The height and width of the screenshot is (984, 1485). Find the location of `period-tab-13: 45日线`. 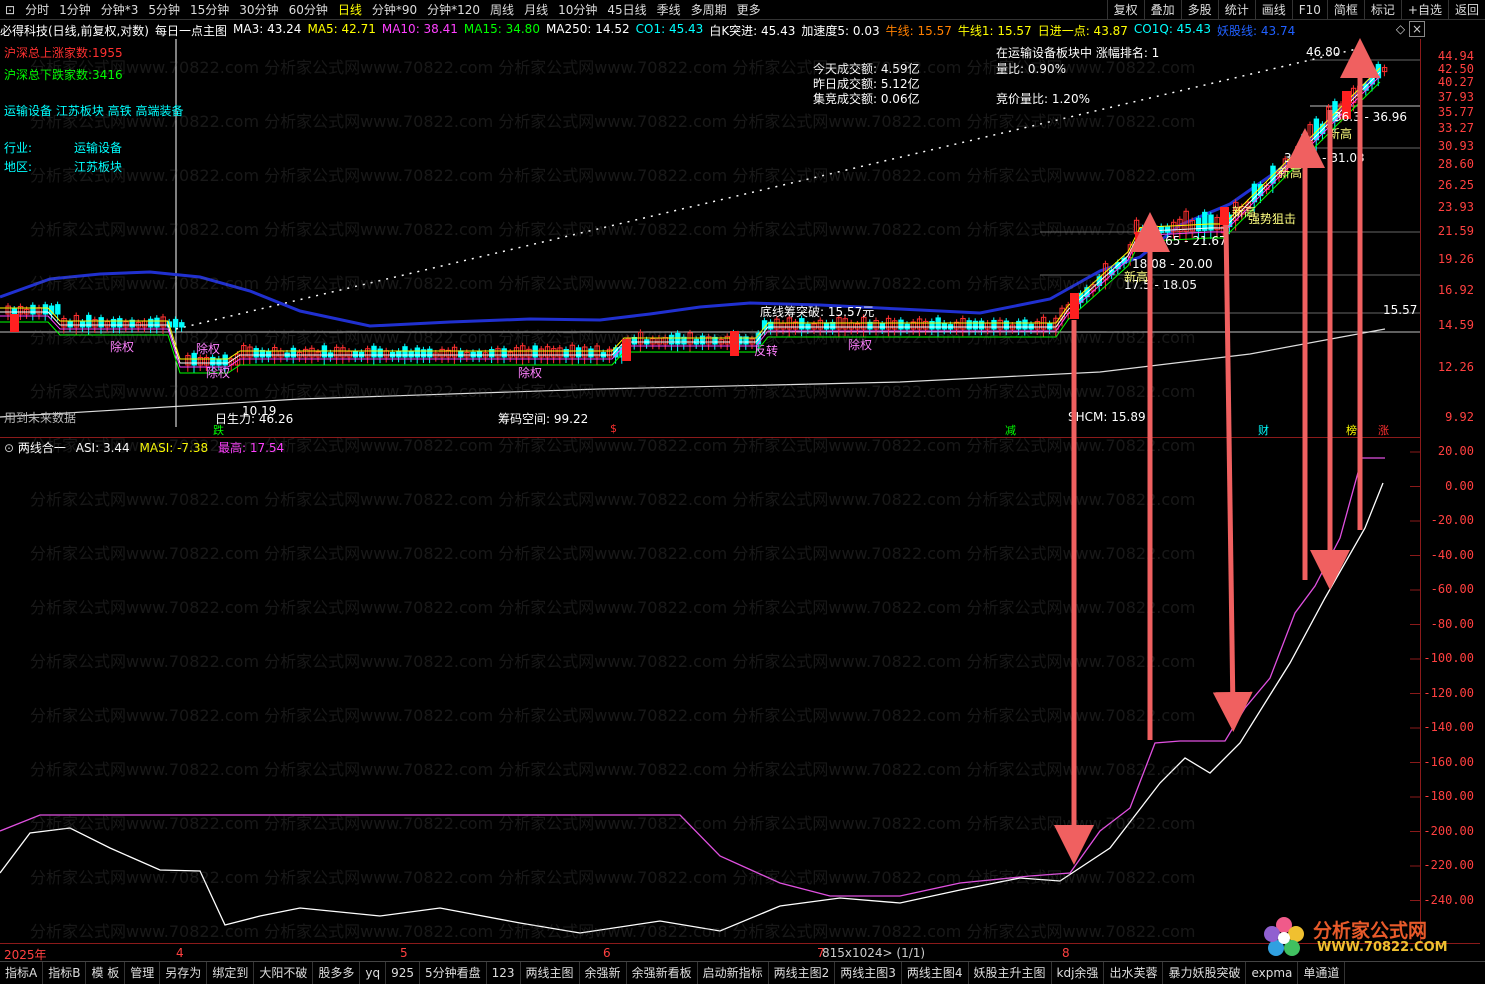

period-tab-13: 45日线 is located at coordinates (626, 9).